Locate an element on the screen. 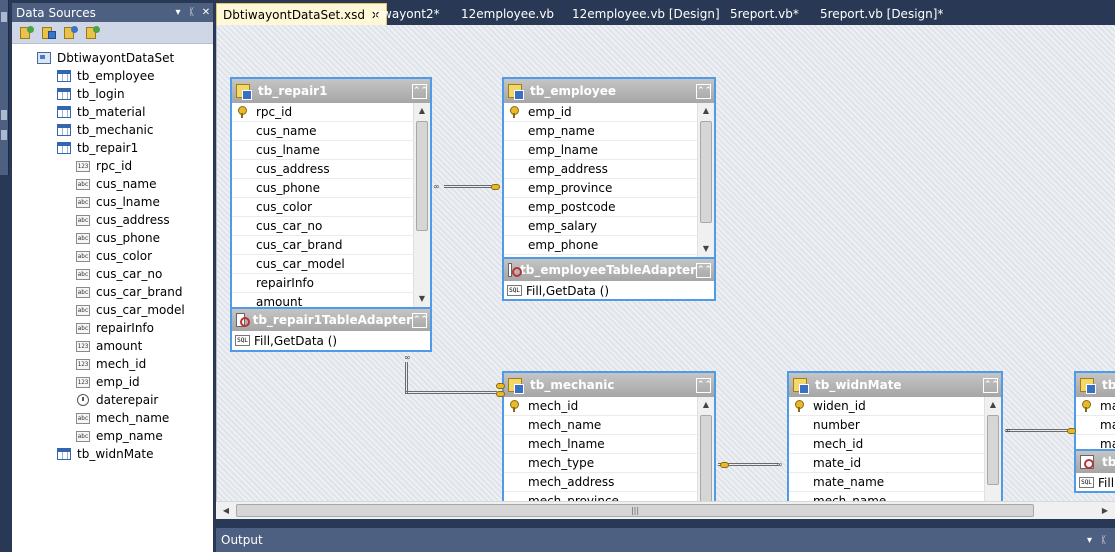 The image size is (1115, 552). adapter-method-row: SQL Fill is located at coordinates (1095, 483).